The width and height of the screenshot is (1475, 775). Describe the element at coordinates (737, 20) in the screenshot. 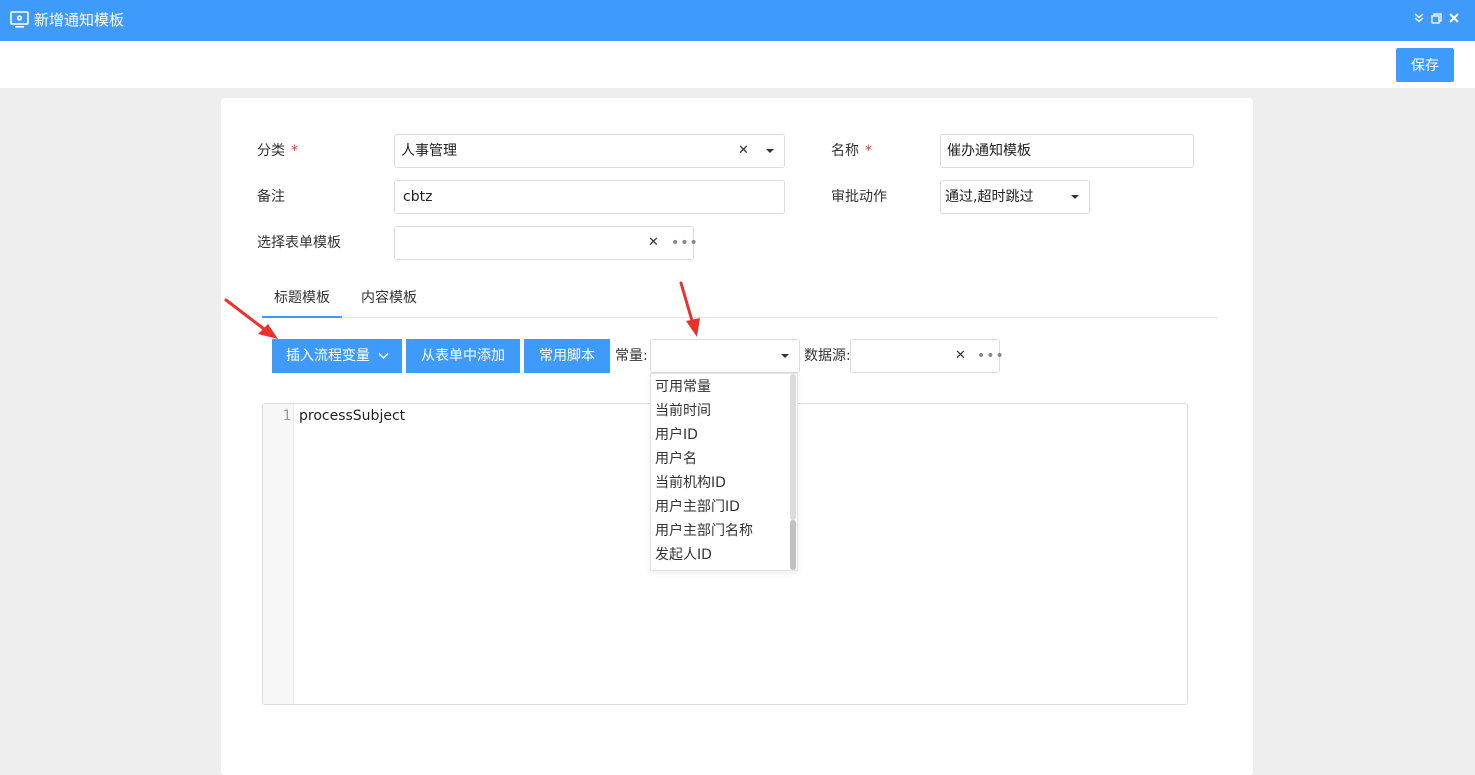

I see `window-titlebar: 新增通知模板` at that location.